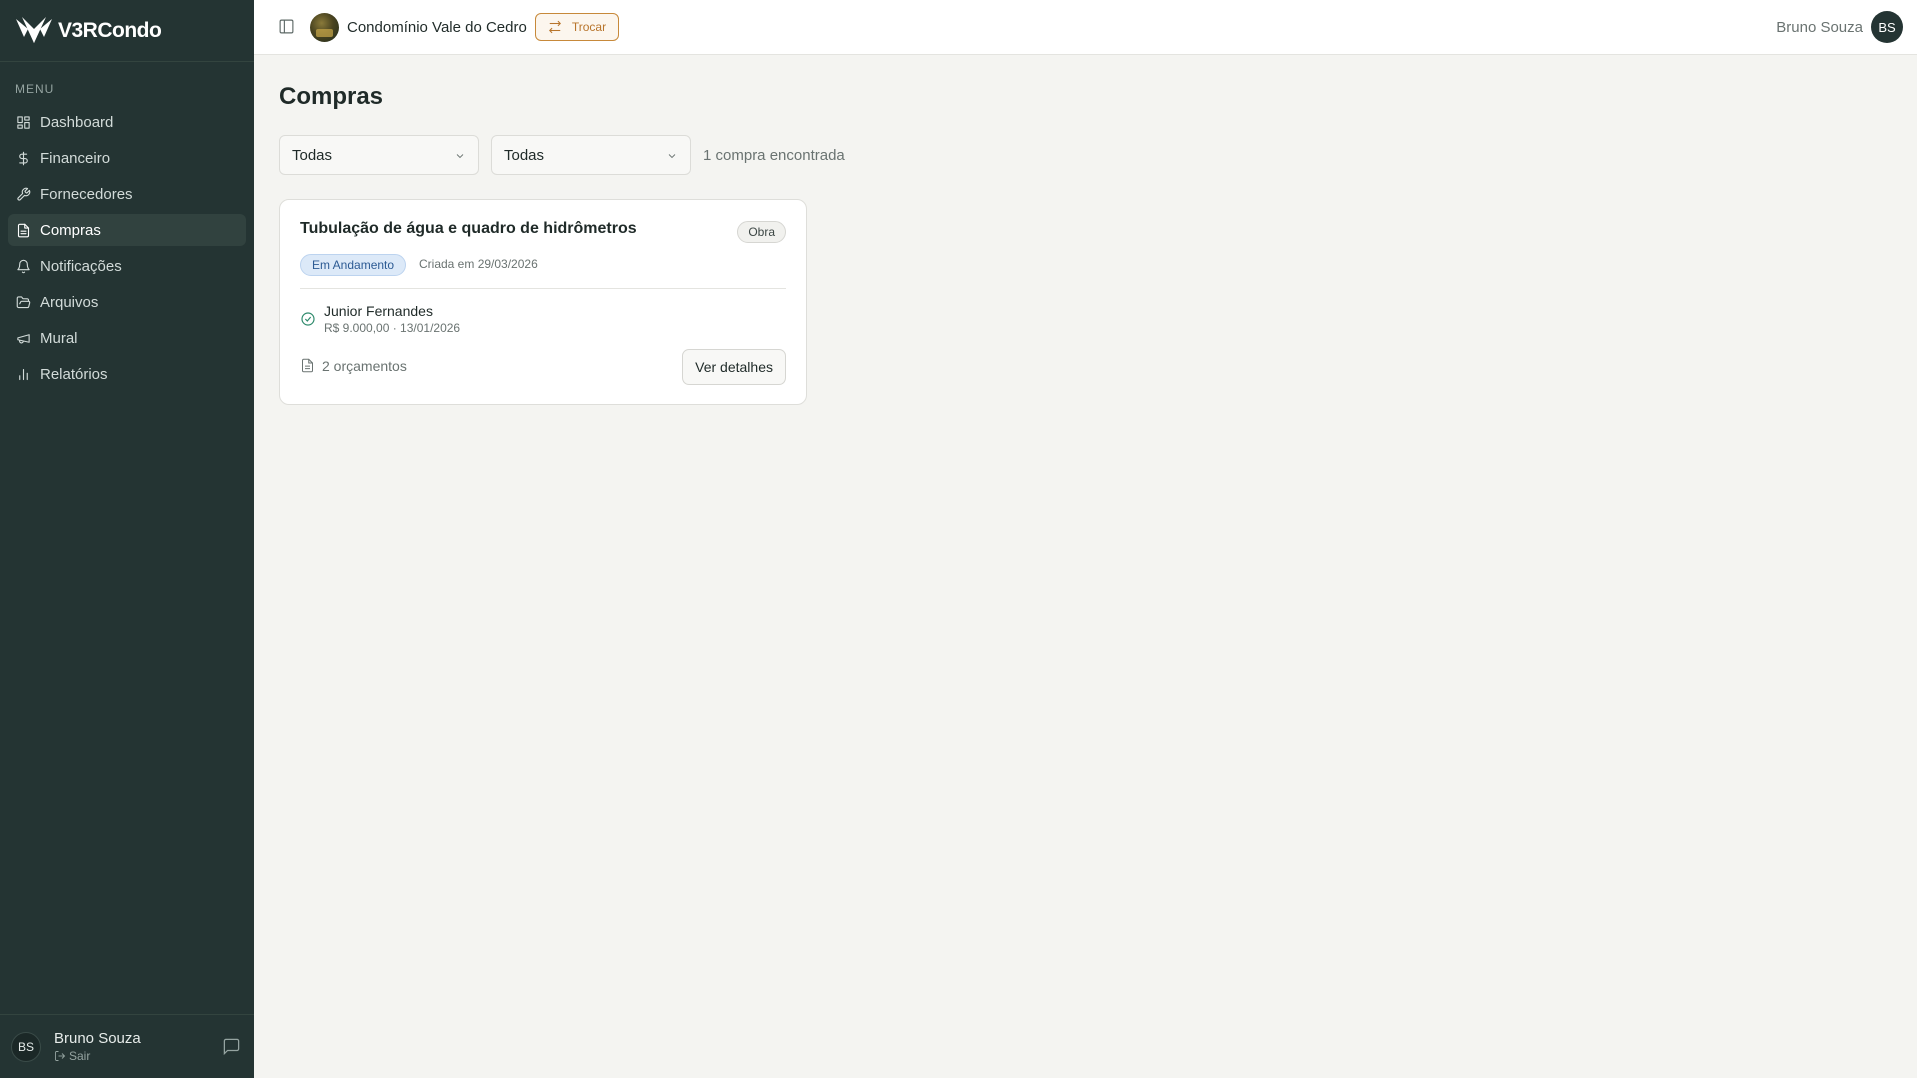 The height and width of the screenshot is (1078, 1917). What do you see at coordinates (110, 30) in the screenshot?
I see `brand-name: V3RCondo` at bounding box center [110, 30].